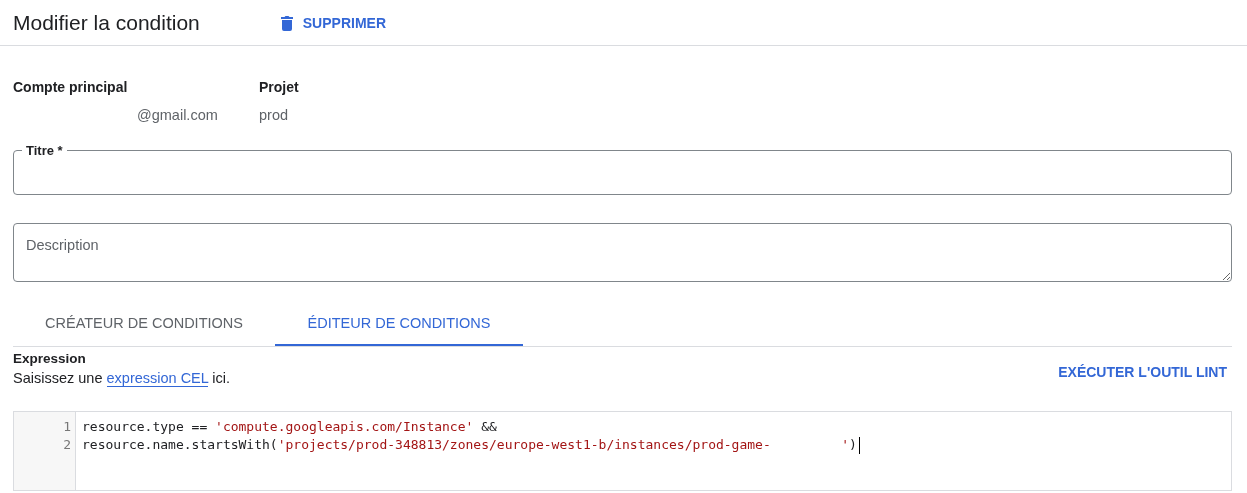 The height and width of the screenshot is (493, 1247). I want to click on hint-text: Saisissez une expression CEL ici., so click(122, 378).